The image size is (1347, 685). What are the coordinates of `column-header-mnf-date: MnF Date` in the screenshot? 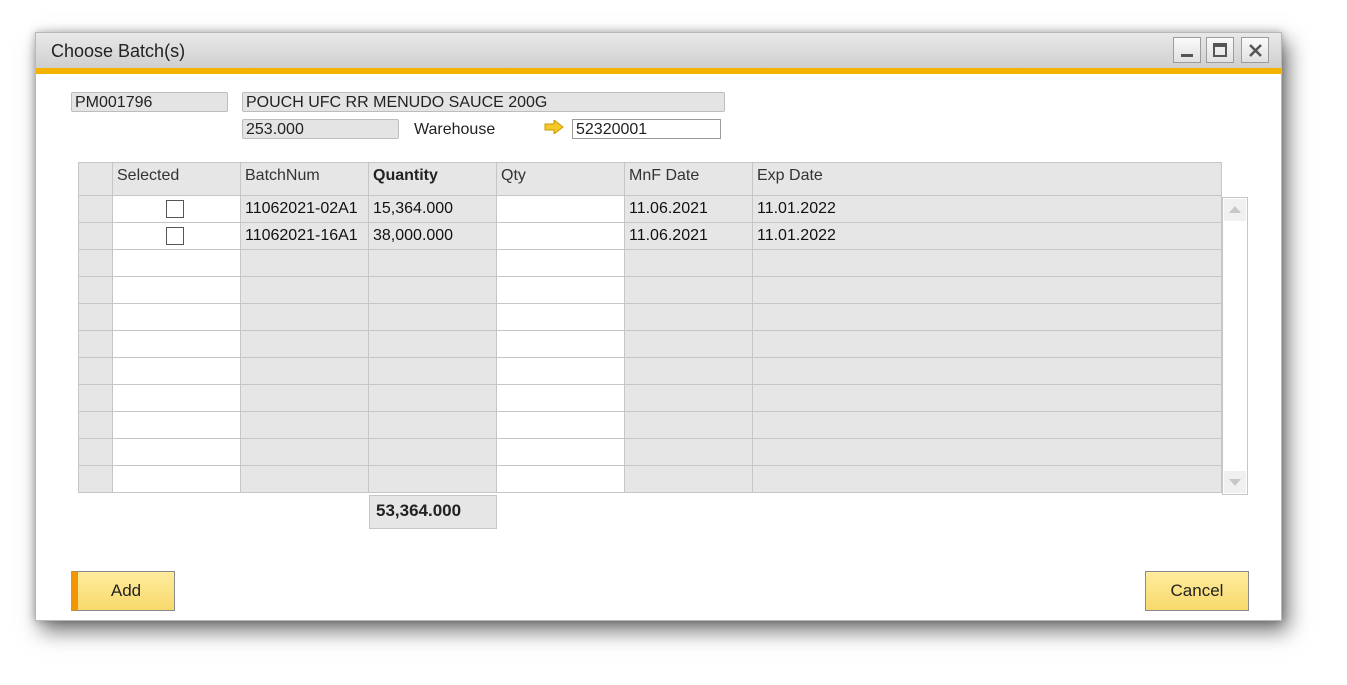 It's located at (689, 179).